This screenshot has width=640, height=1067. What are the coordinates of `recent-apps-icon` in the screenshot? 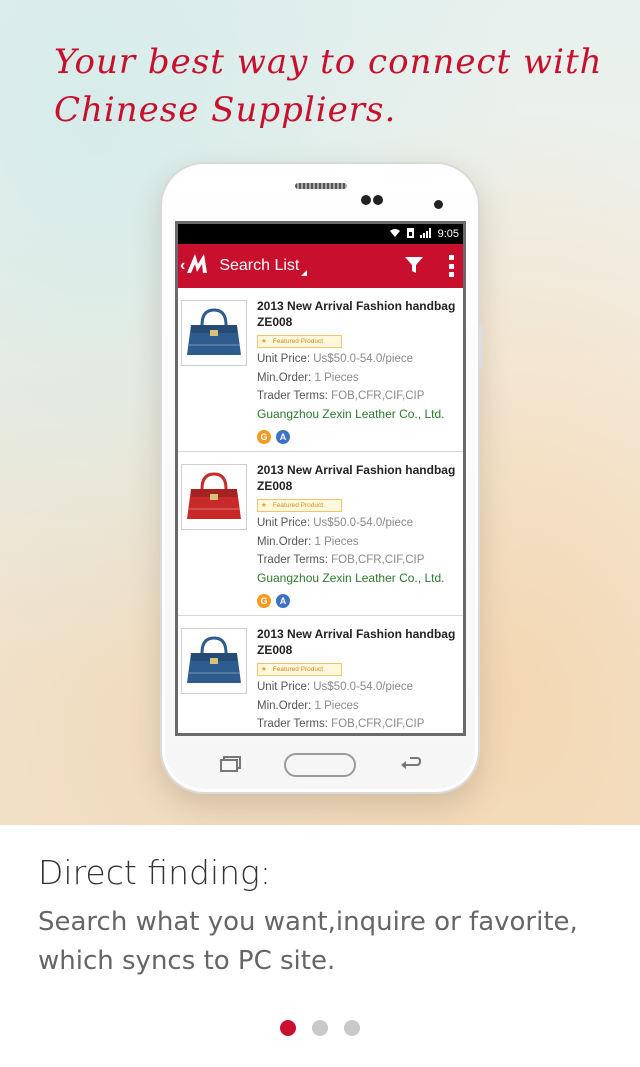 It's located at (231, 766).